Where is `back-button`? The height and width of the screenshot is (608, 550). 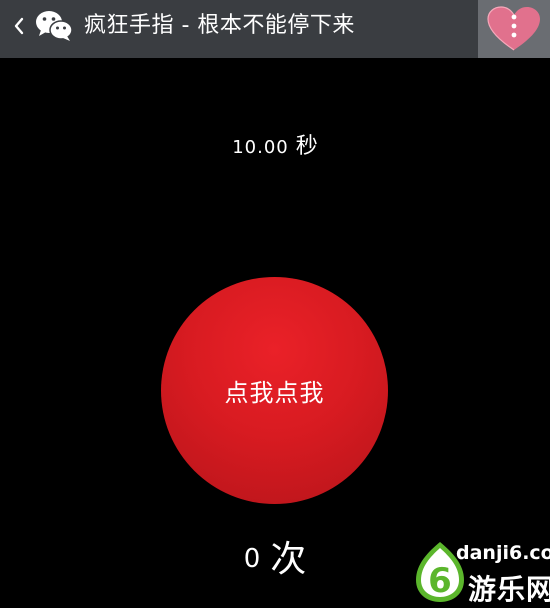 back-button is located at coordinates (19, 26).